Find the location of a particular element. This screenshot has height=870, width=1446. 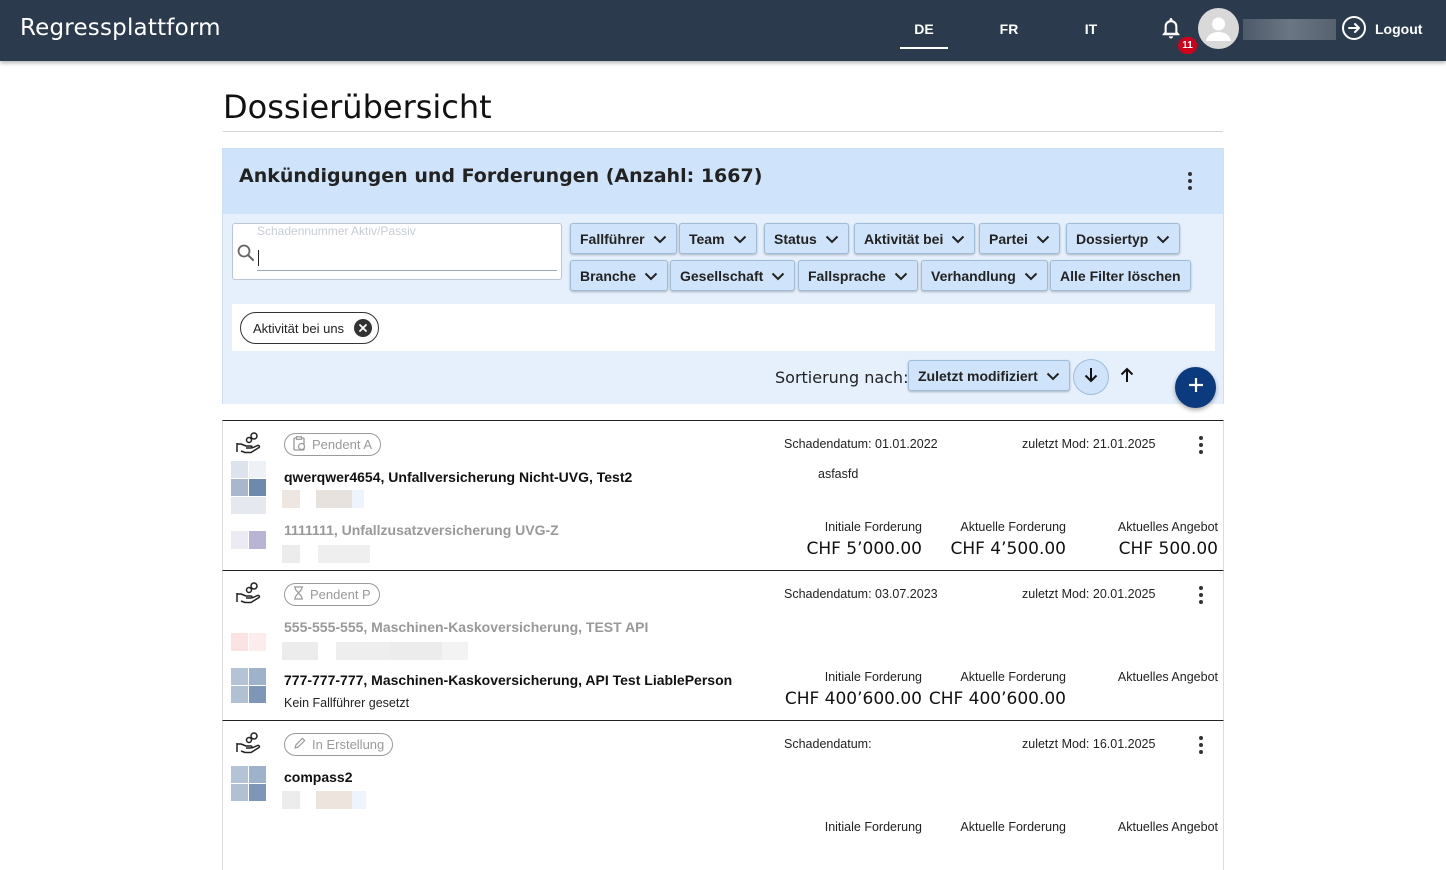

sort-select: Zuletzt modifiziert is located at coordinates (989, 375).